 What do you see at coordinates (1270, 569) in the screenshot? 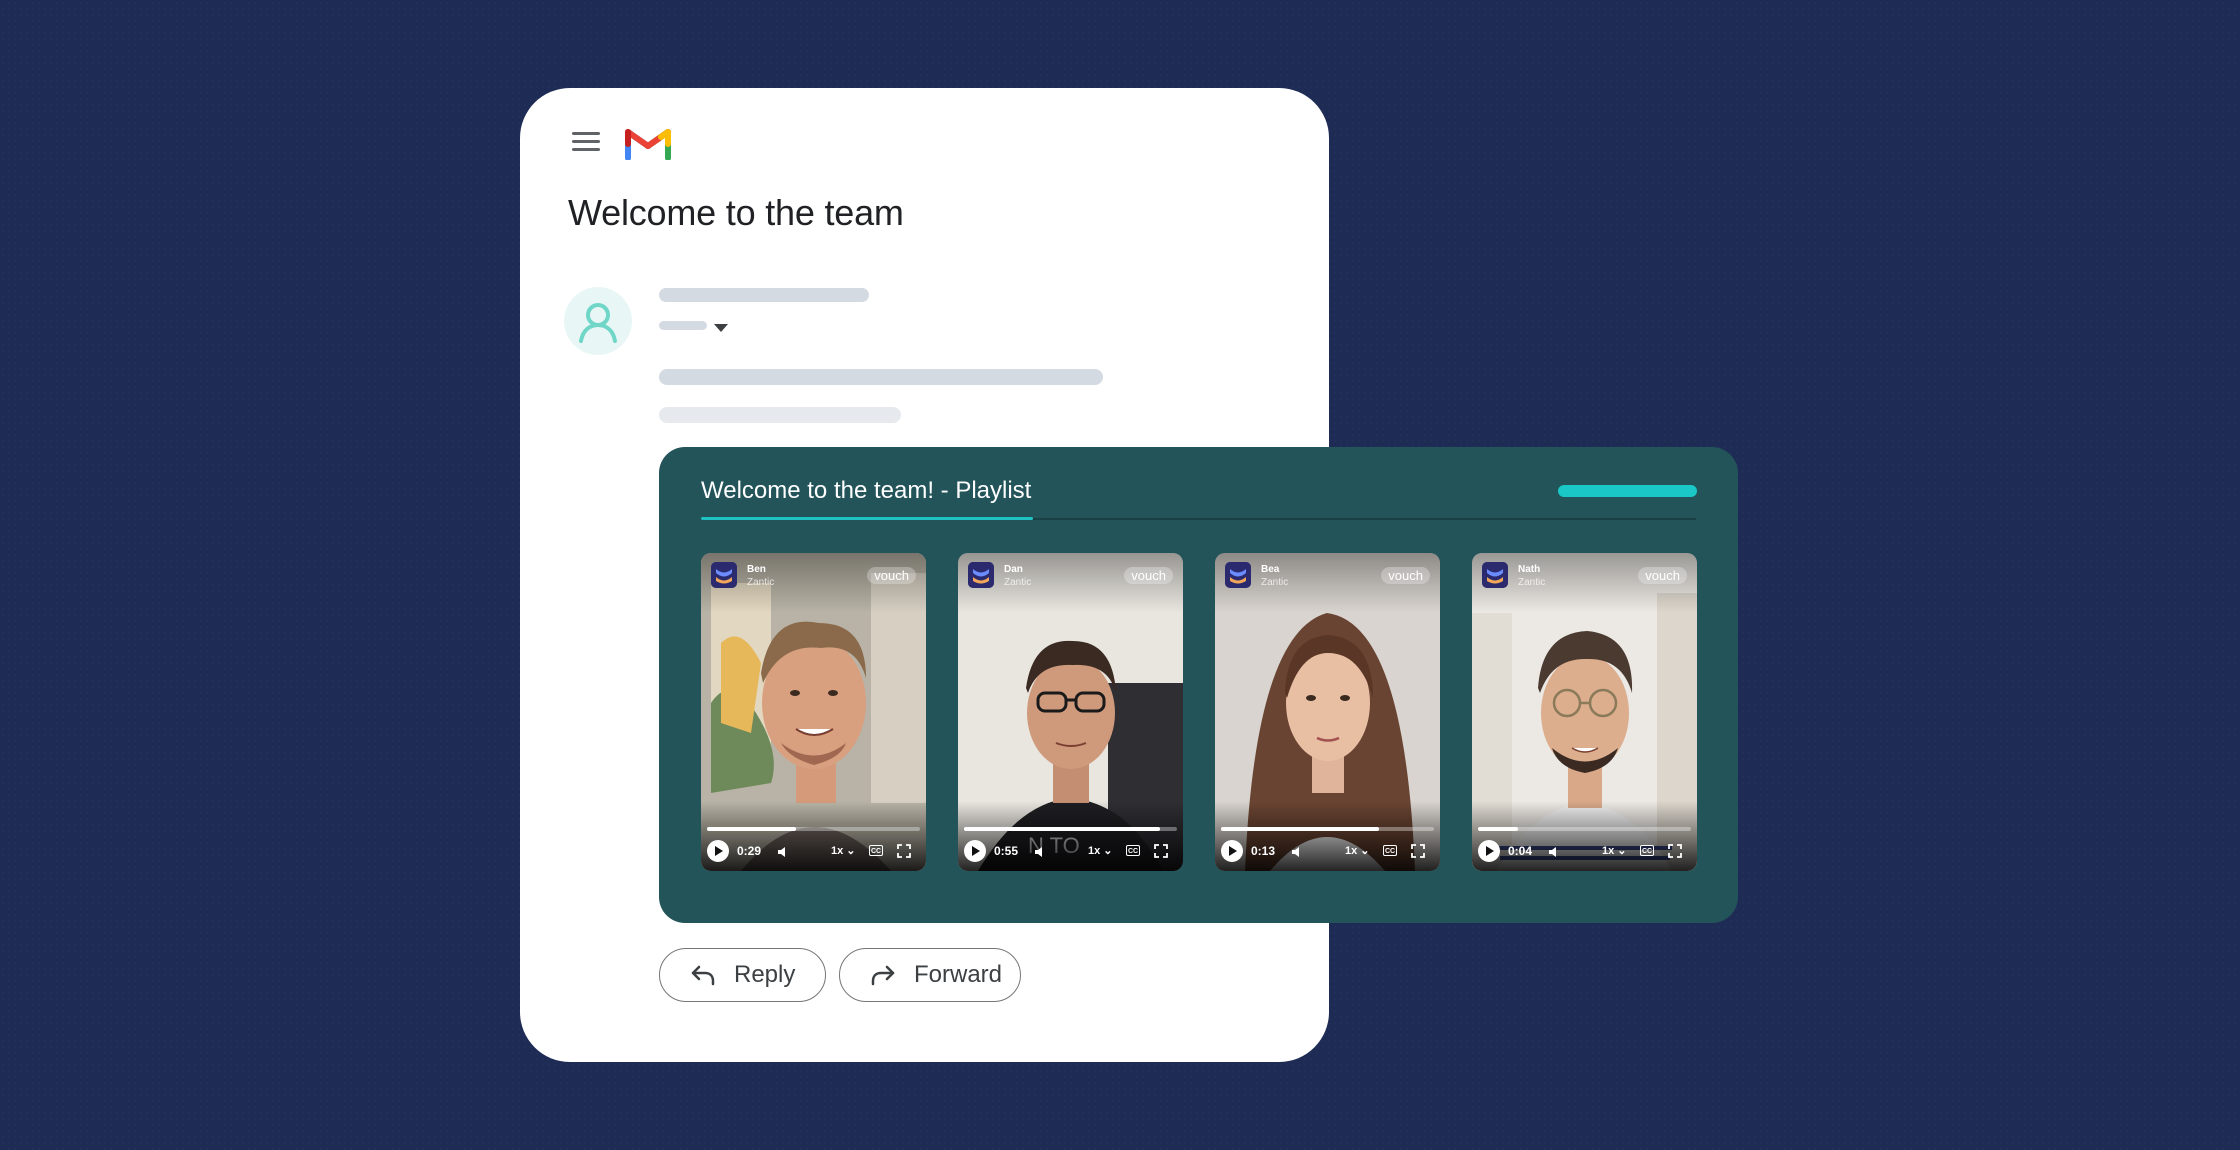
I see `person-name: Bea` at bounding box center [1270, 569].